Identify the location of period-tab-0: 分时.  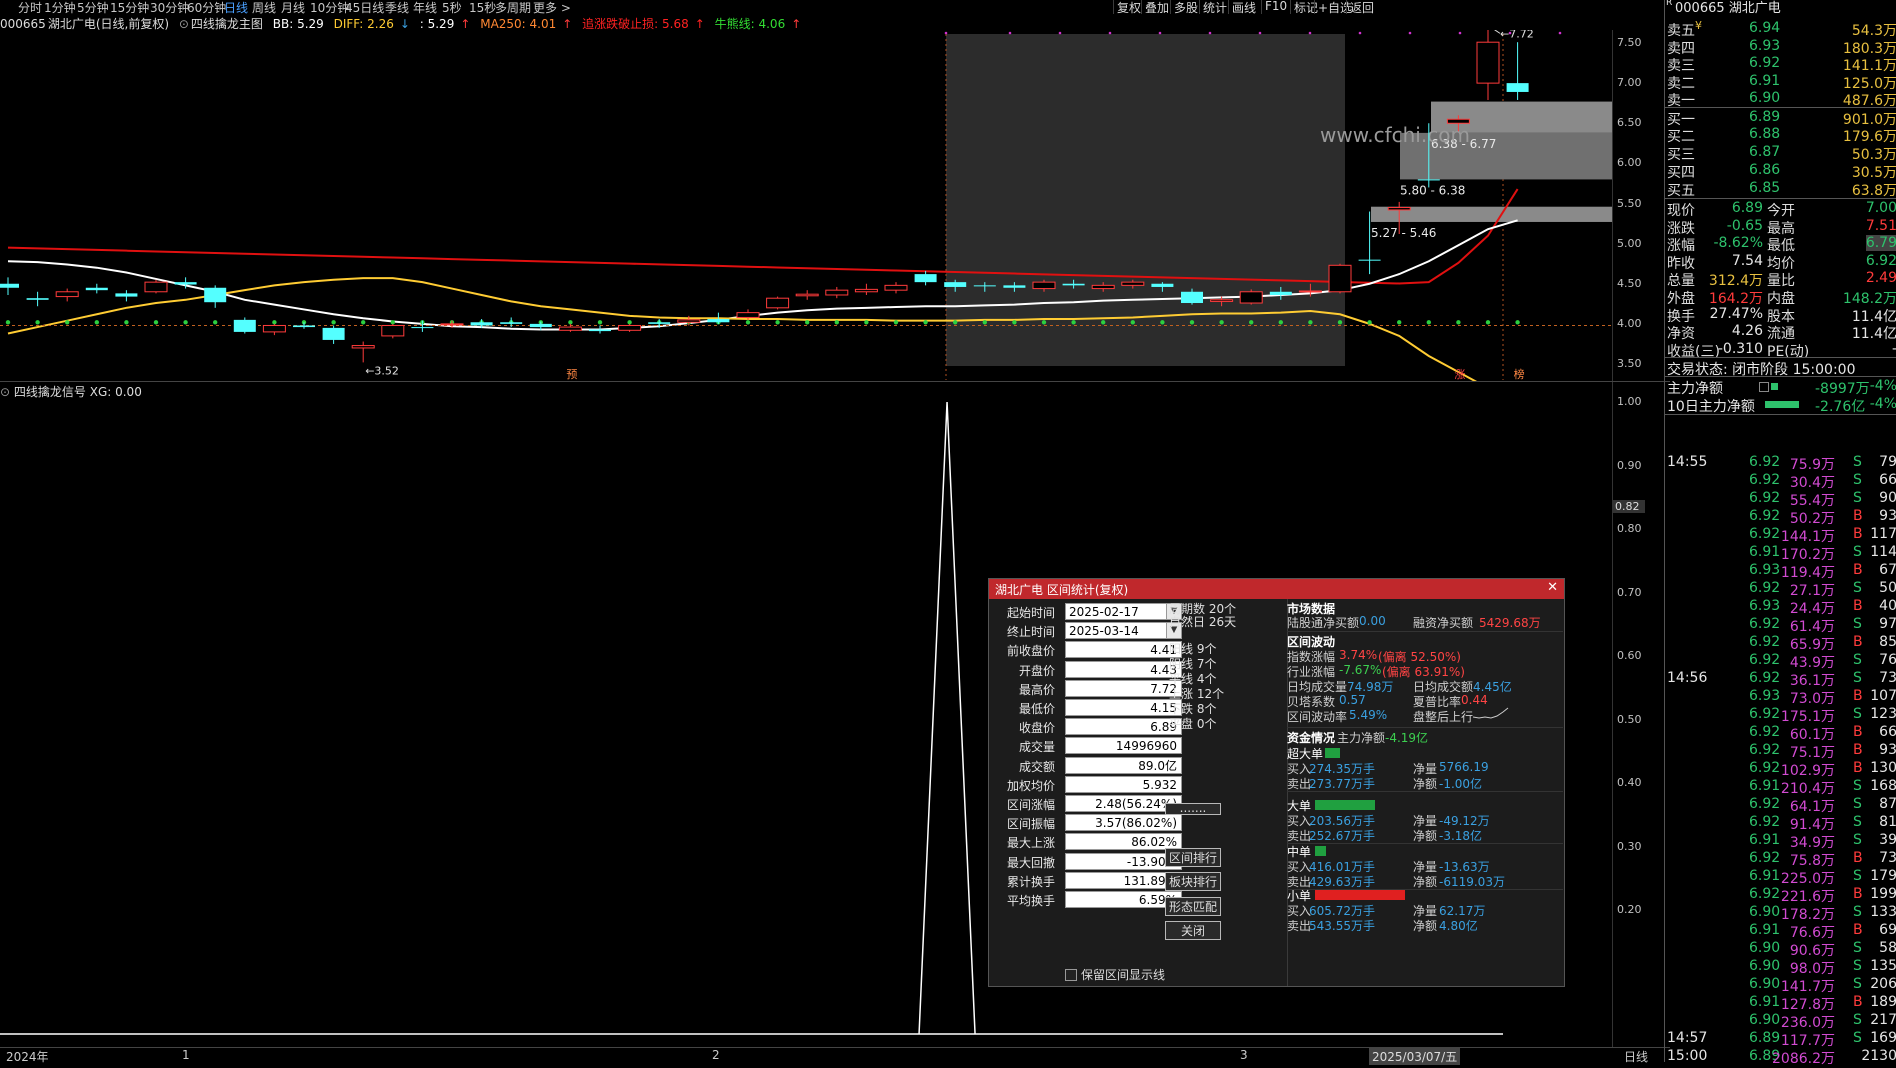
(30, 8).